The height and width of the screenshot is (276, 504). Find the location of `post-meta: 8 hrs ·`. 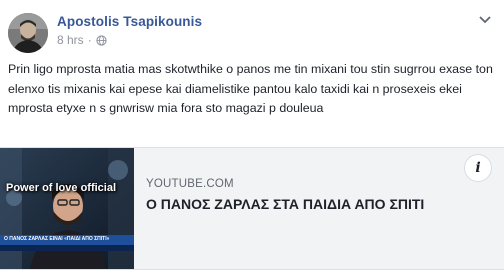

post-meta: 8 hrs · is located at coordinates (82, 40).